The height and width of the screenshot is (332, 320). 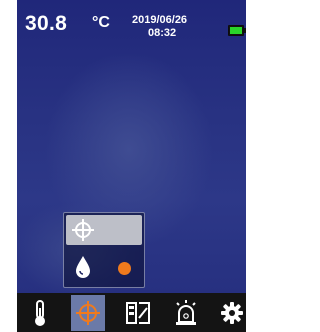 What do you see at coordinates (162, 33) in the screenshot?
I see `time-label: 08:32` at bounding box center [162, 33].